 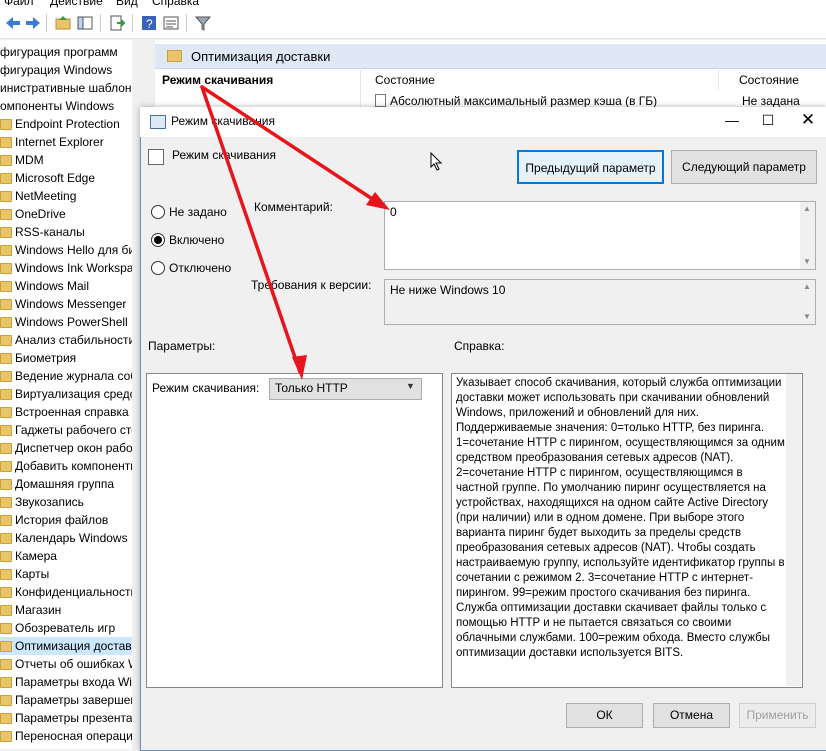 What do you see at coordinates (291, 145) in the screenshot?
I see `annotation-arrow-to-comment` at bounding box center [291, 145].